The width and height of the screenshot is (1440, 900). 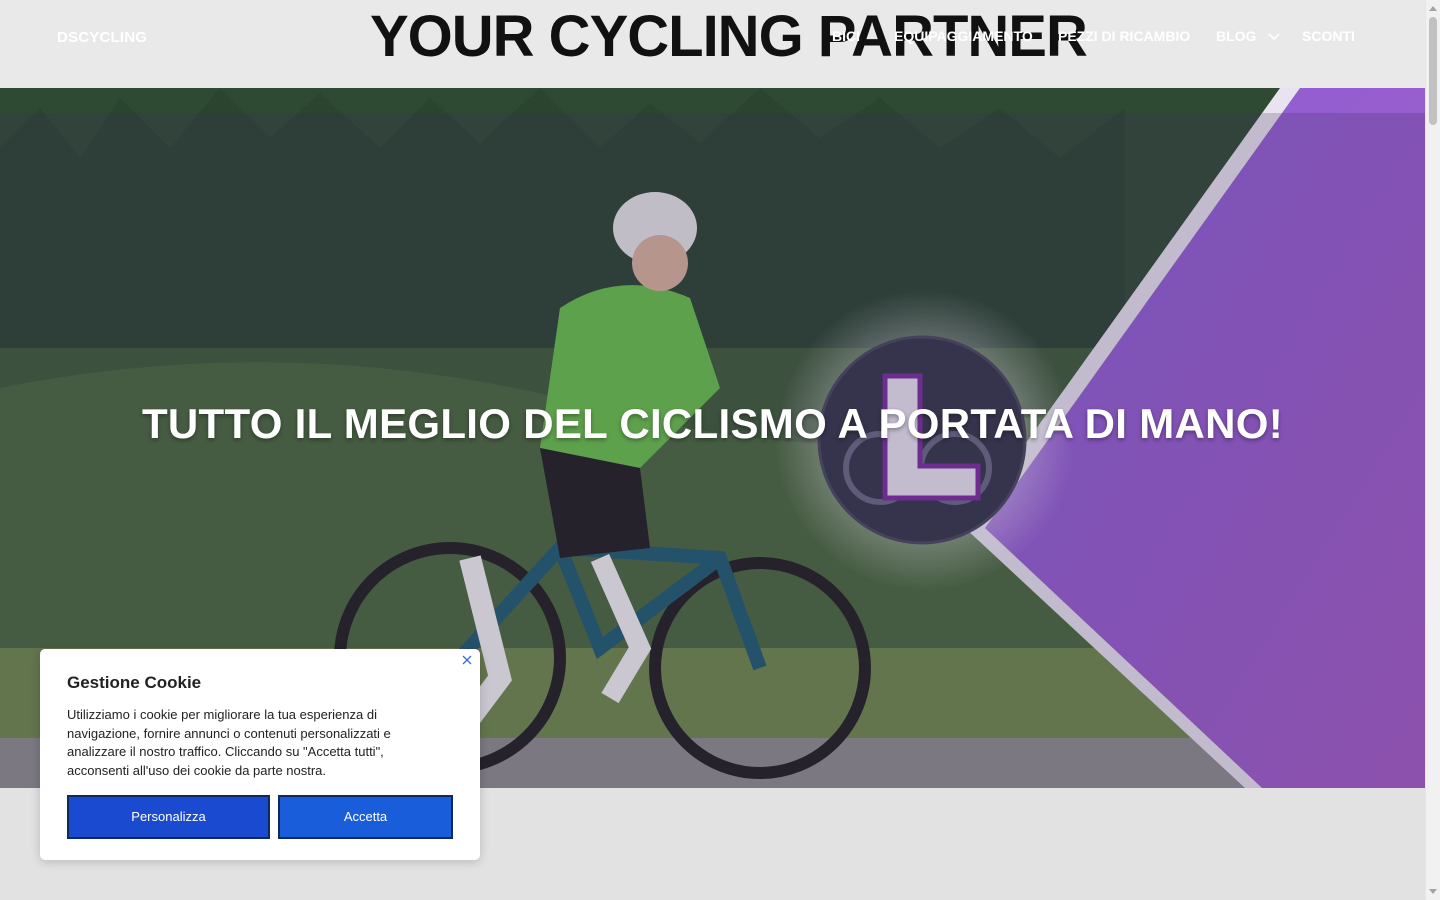 I want to click on scroll-down-icon, so click(x=1433, y=891).